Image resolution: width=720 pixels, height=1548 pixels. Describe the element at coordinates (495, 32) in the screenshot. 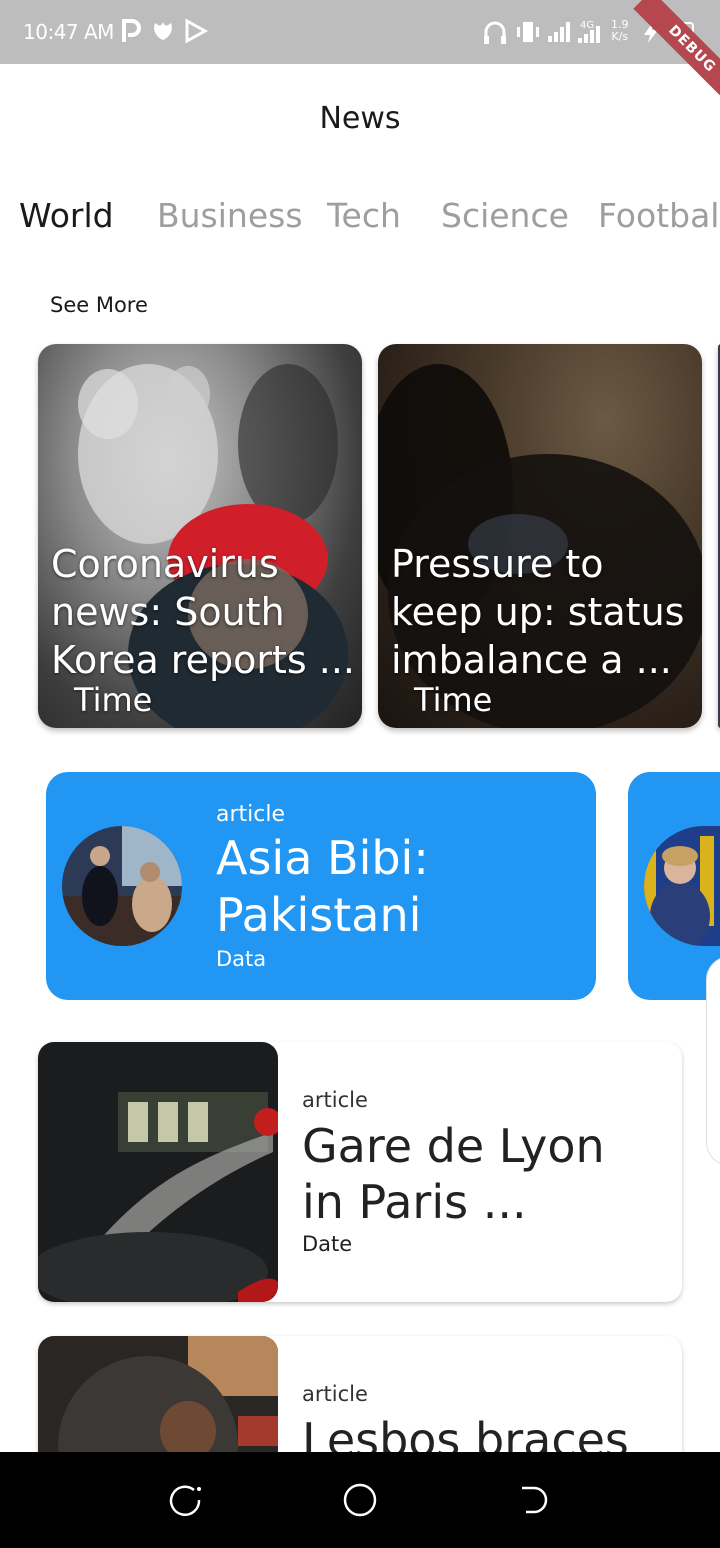

I see `headphones-icon` at that location.